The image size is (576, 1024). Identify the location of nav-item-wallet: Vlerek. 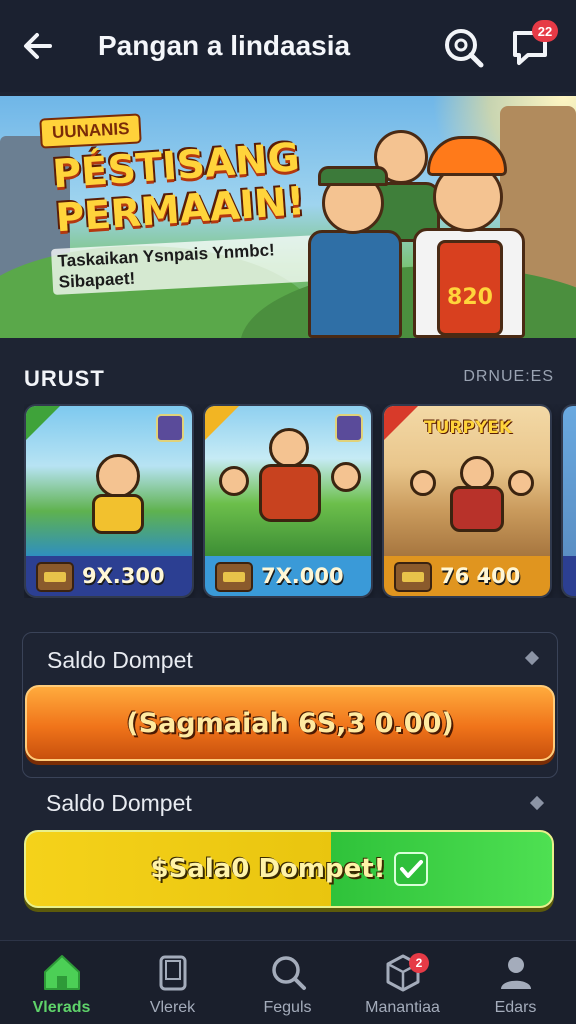
(172, 982).